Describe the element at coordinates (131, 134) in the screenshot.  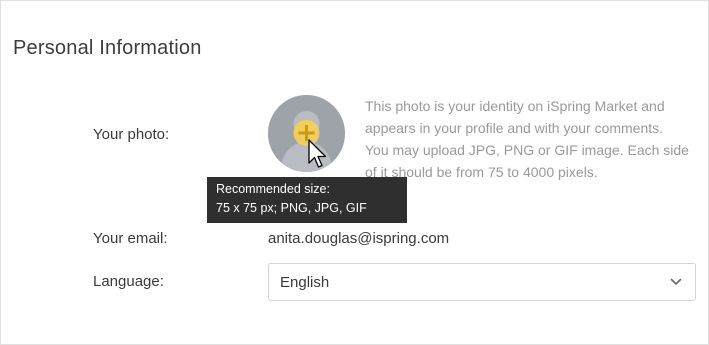
I see `photo-label: Your photo:` at that location.